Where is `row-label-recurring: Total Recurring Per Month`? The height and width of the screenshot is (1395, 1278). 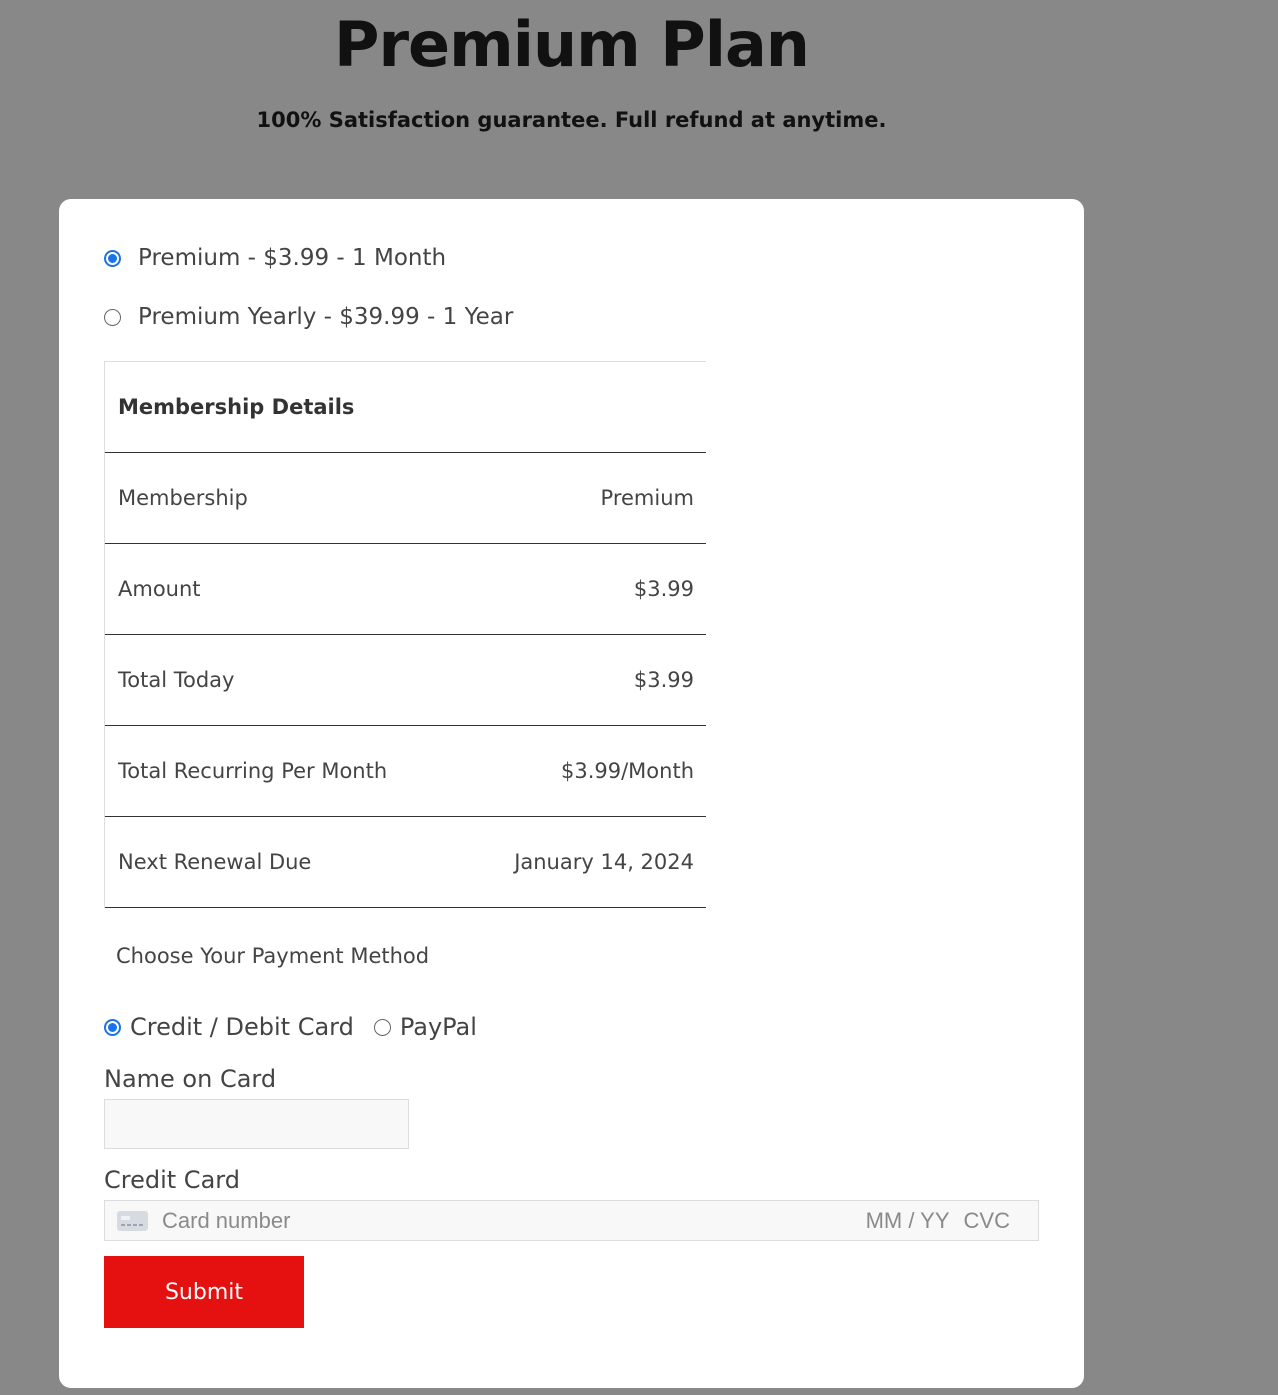 row-label-recurring: Total Recurring Per Month is located at coordinates (253, 771).